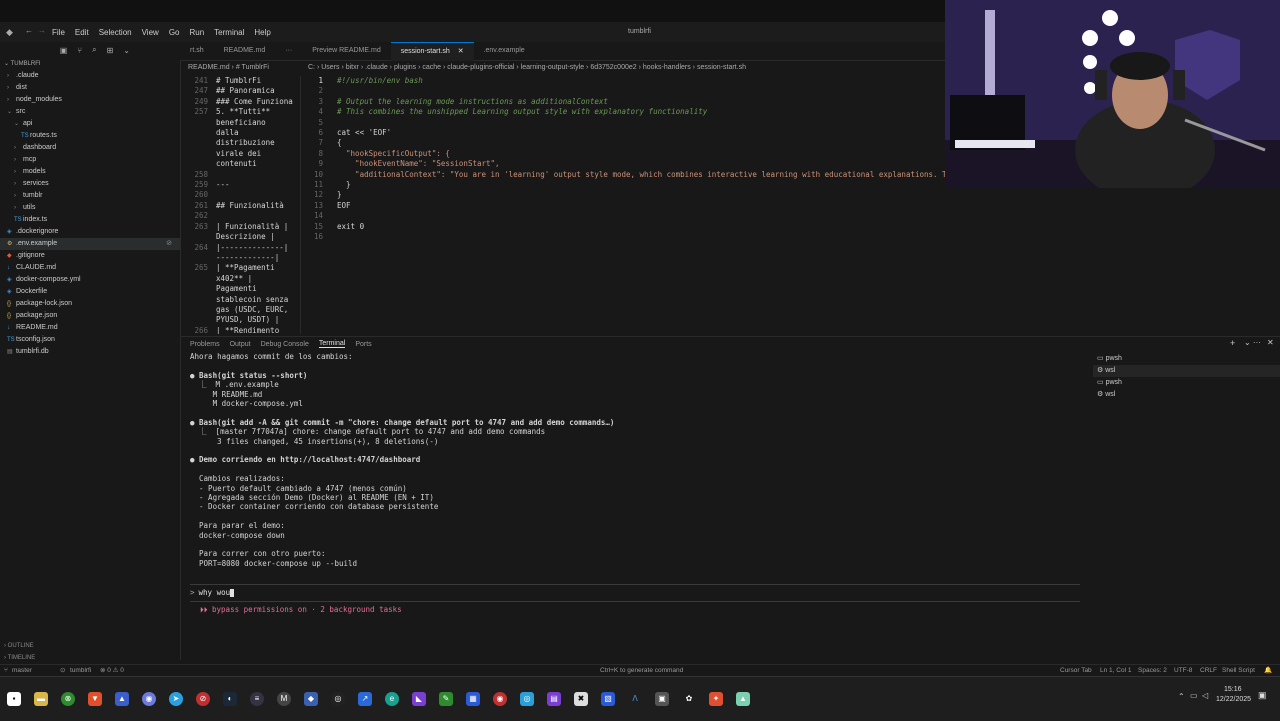 The height and width of the screenshot is (721, 1280). Describe the element at coordinates (90, 208) in the screenshot. I see `tree-item: › utils` at that location.